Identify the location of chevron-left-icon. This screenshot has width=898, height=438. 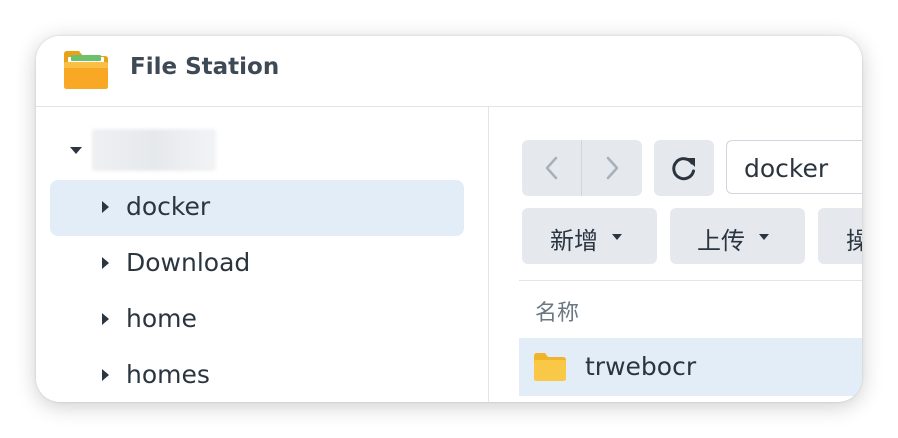
(551, 168).